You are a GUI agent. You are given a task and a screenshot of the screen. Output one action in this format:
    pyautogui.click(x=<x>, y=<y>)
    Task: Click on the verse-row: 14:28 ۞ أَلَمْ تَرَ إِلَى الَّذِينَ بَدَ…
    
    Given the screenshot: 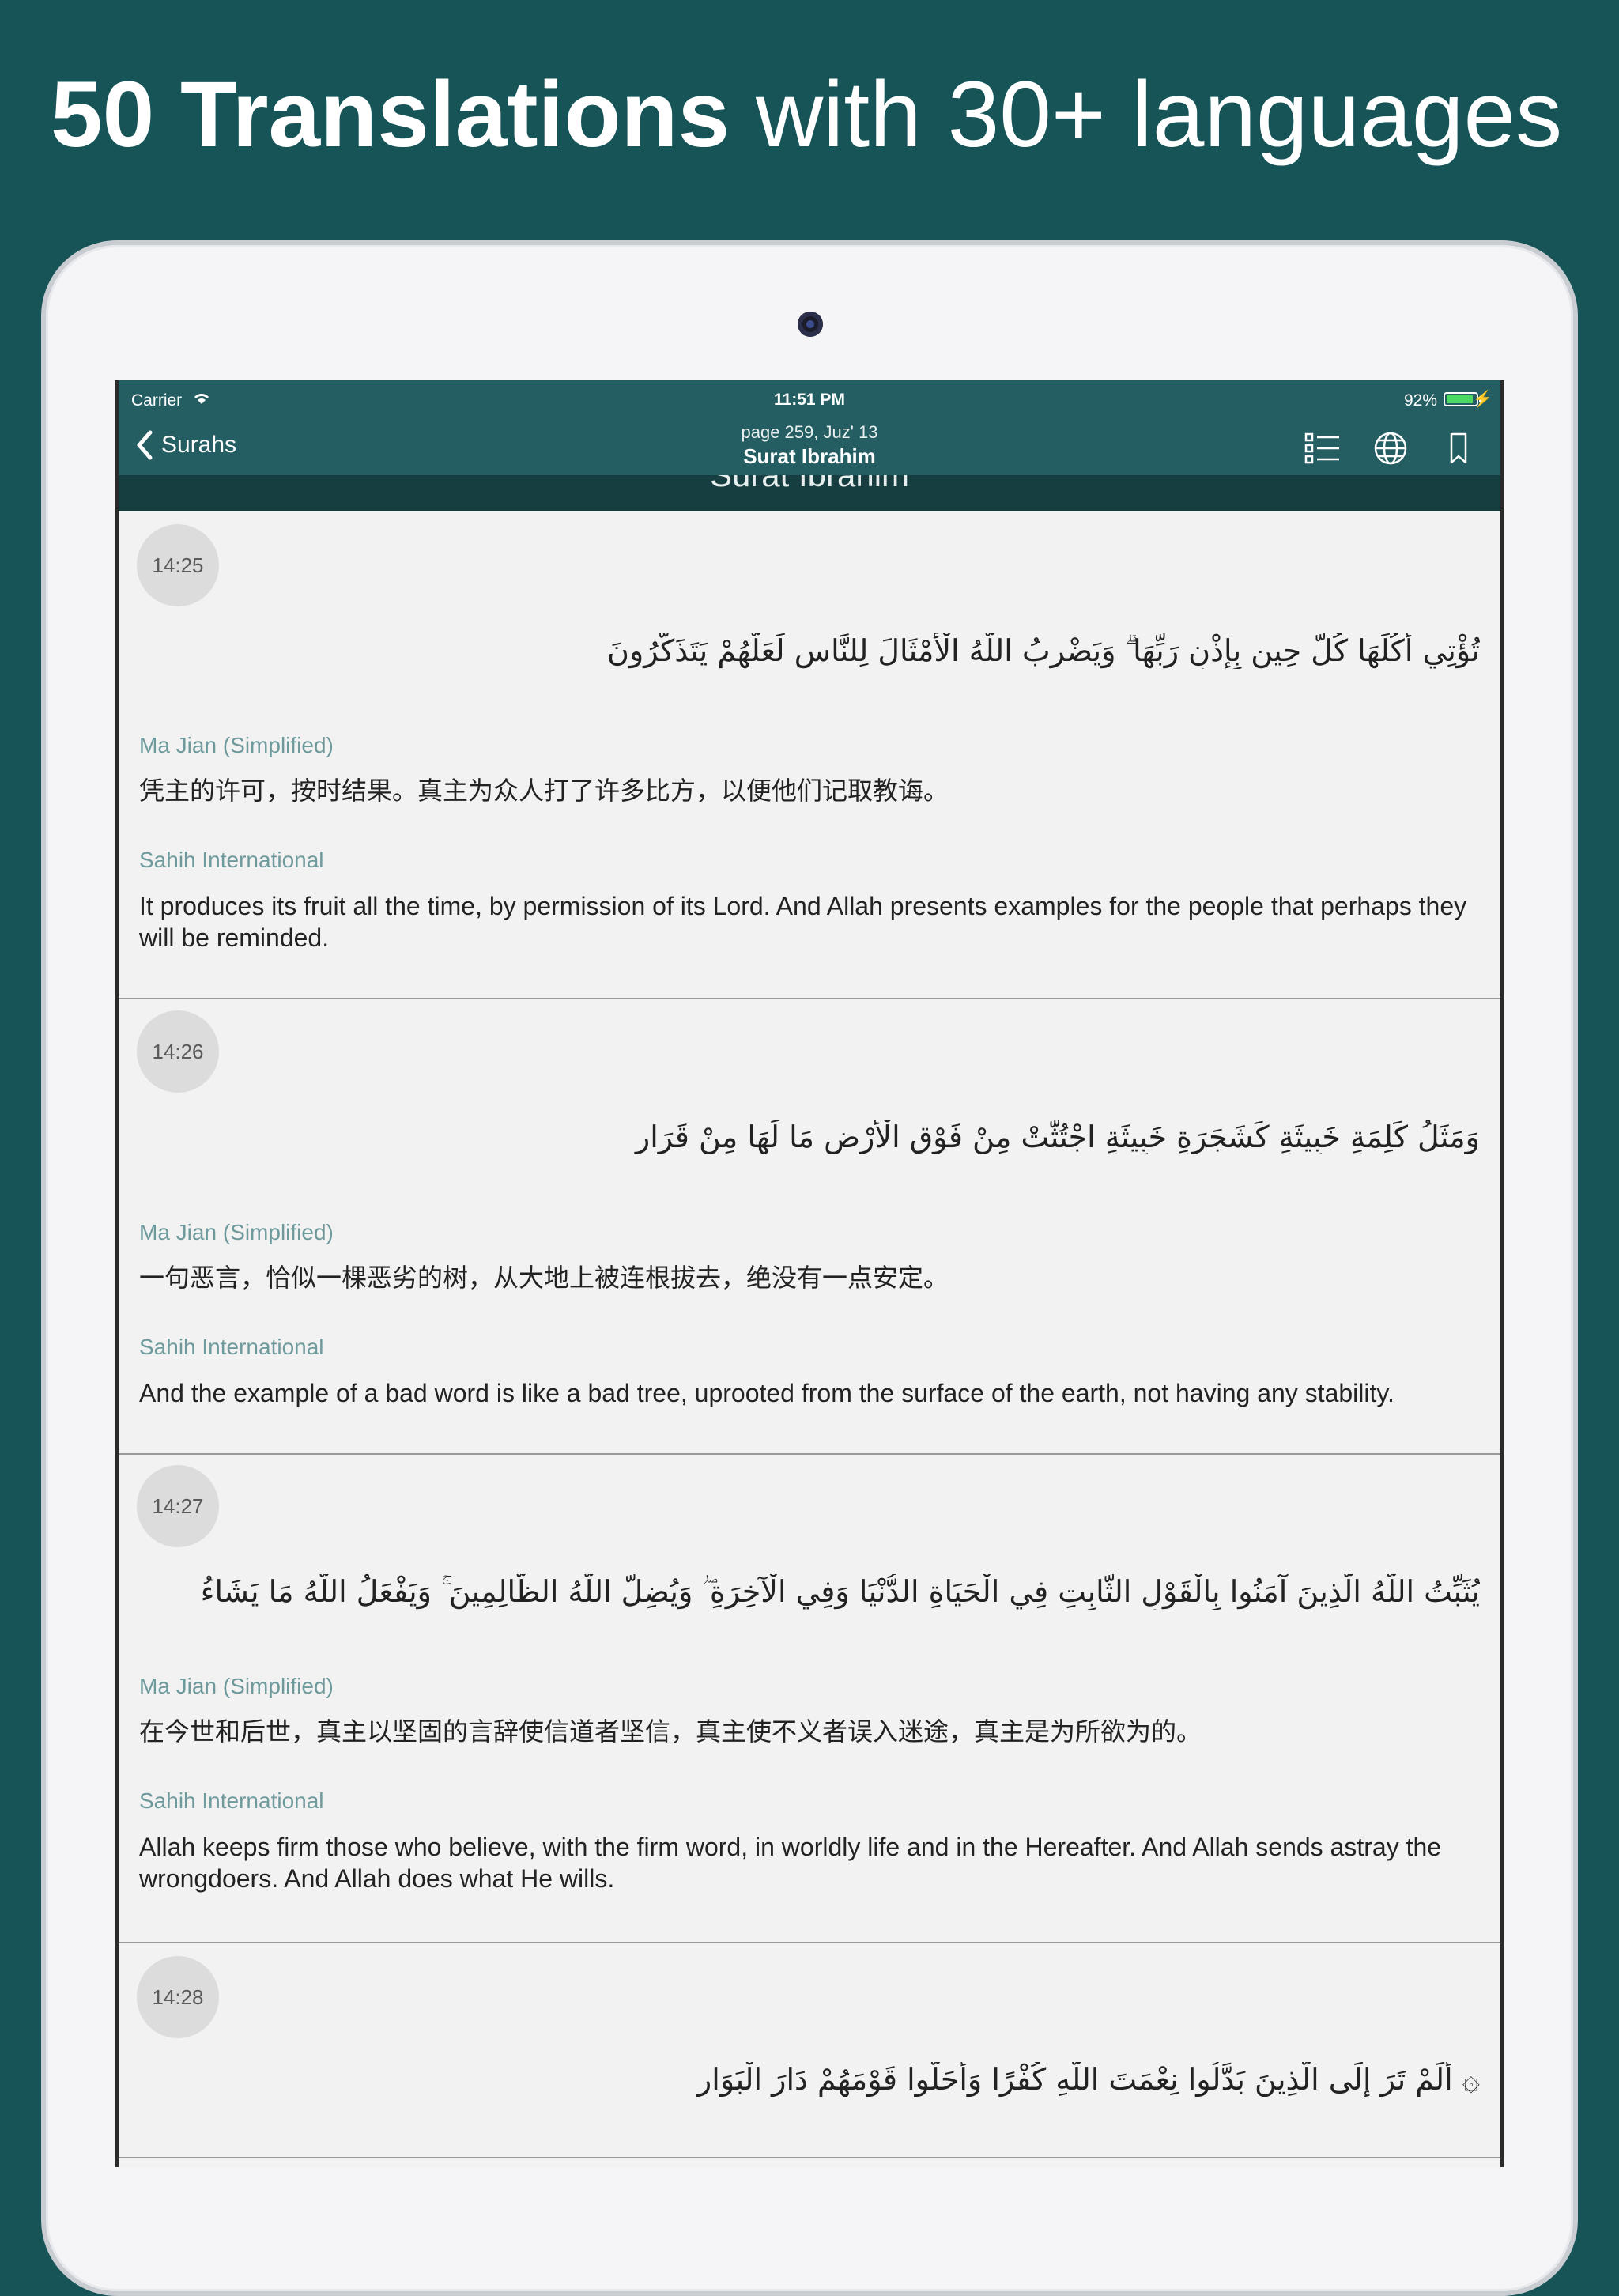 What is the action you would take?
    pyautogui.click(x=809, y=2050)
    